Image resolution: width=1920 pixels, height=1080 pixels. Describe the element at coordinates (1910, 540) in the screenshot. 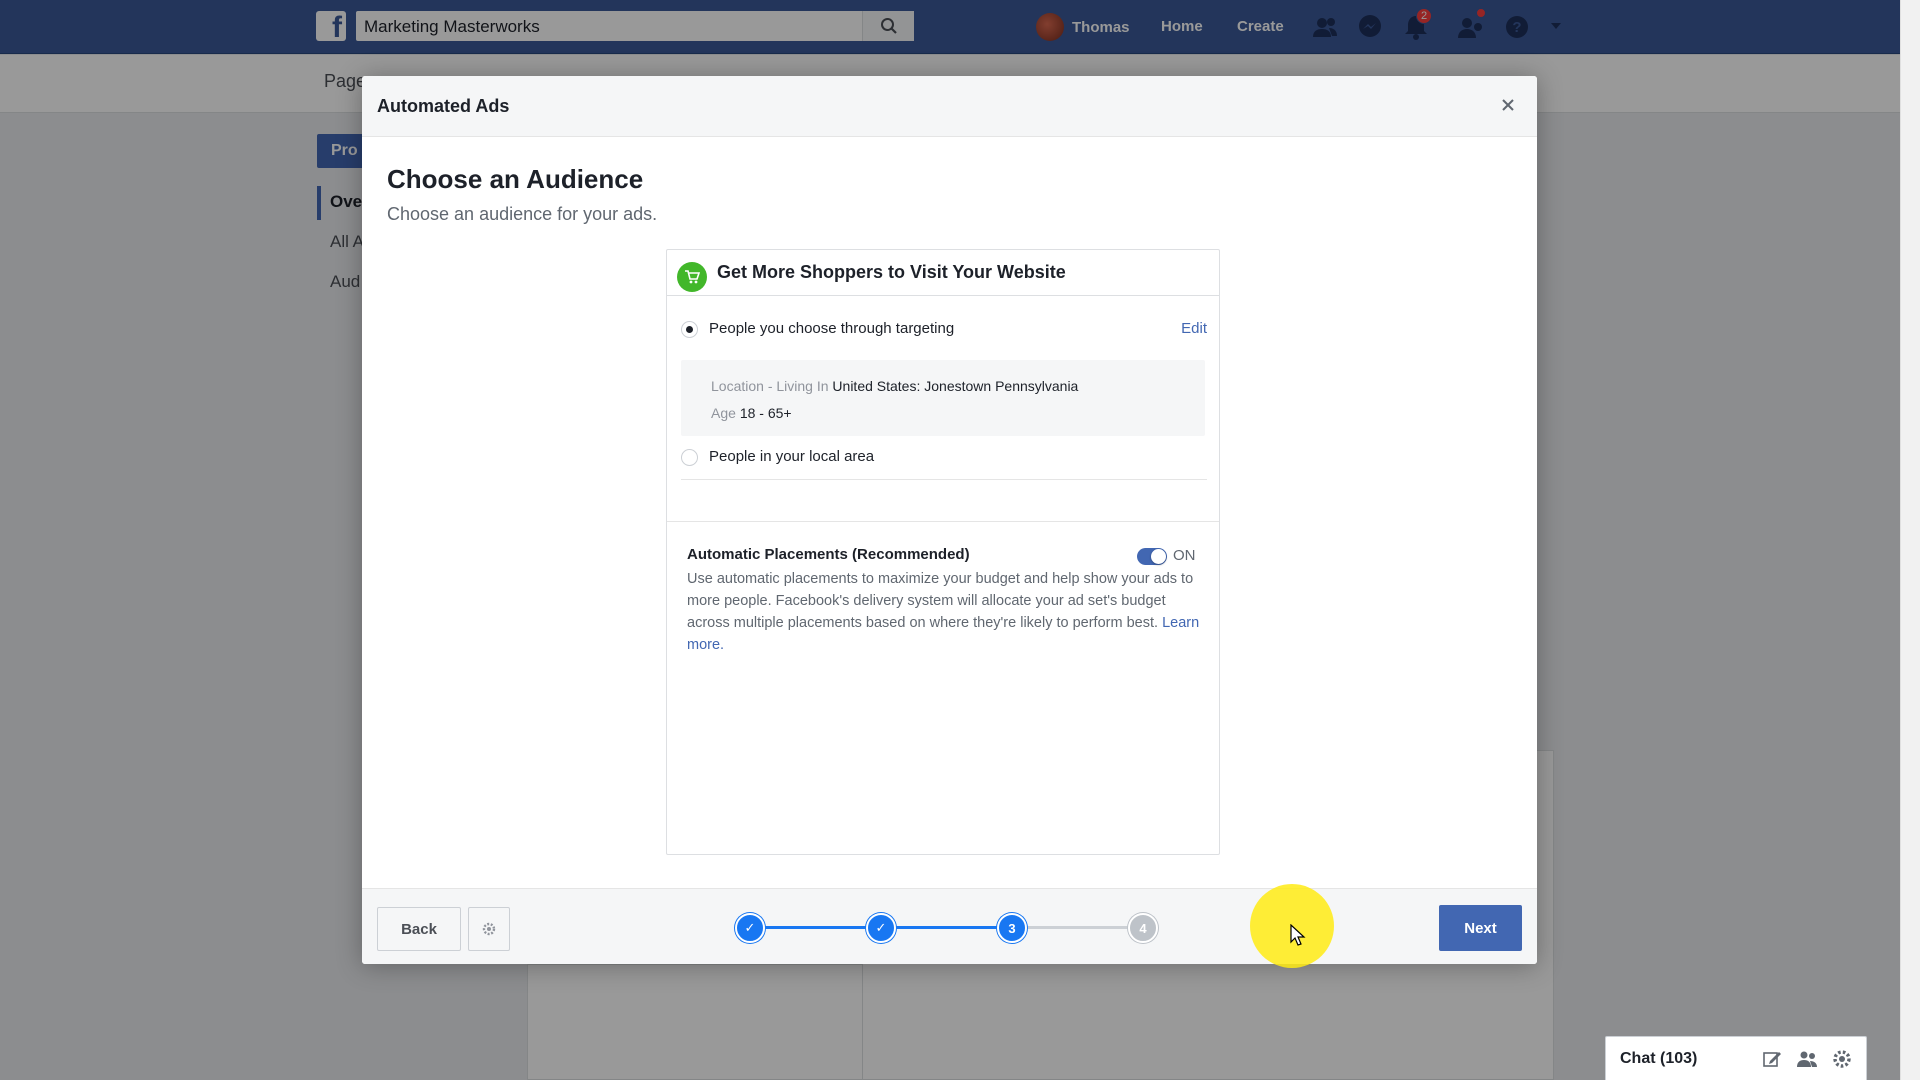

I see `page-scrollbar` at that location.